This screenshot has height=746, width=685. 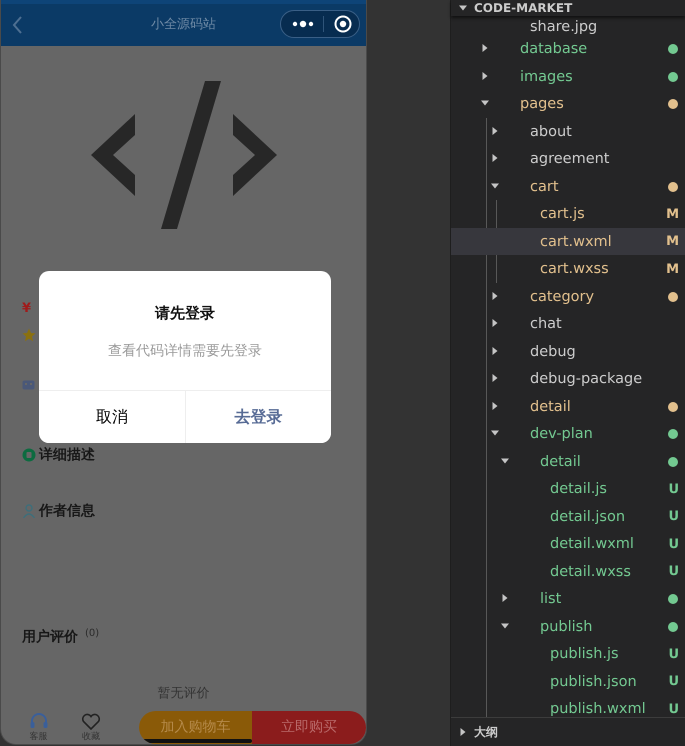 What do you see at coordinates (568, 49) in the screenshot?
I see `folder-tree-item: database` at bounding box center [568, 49].